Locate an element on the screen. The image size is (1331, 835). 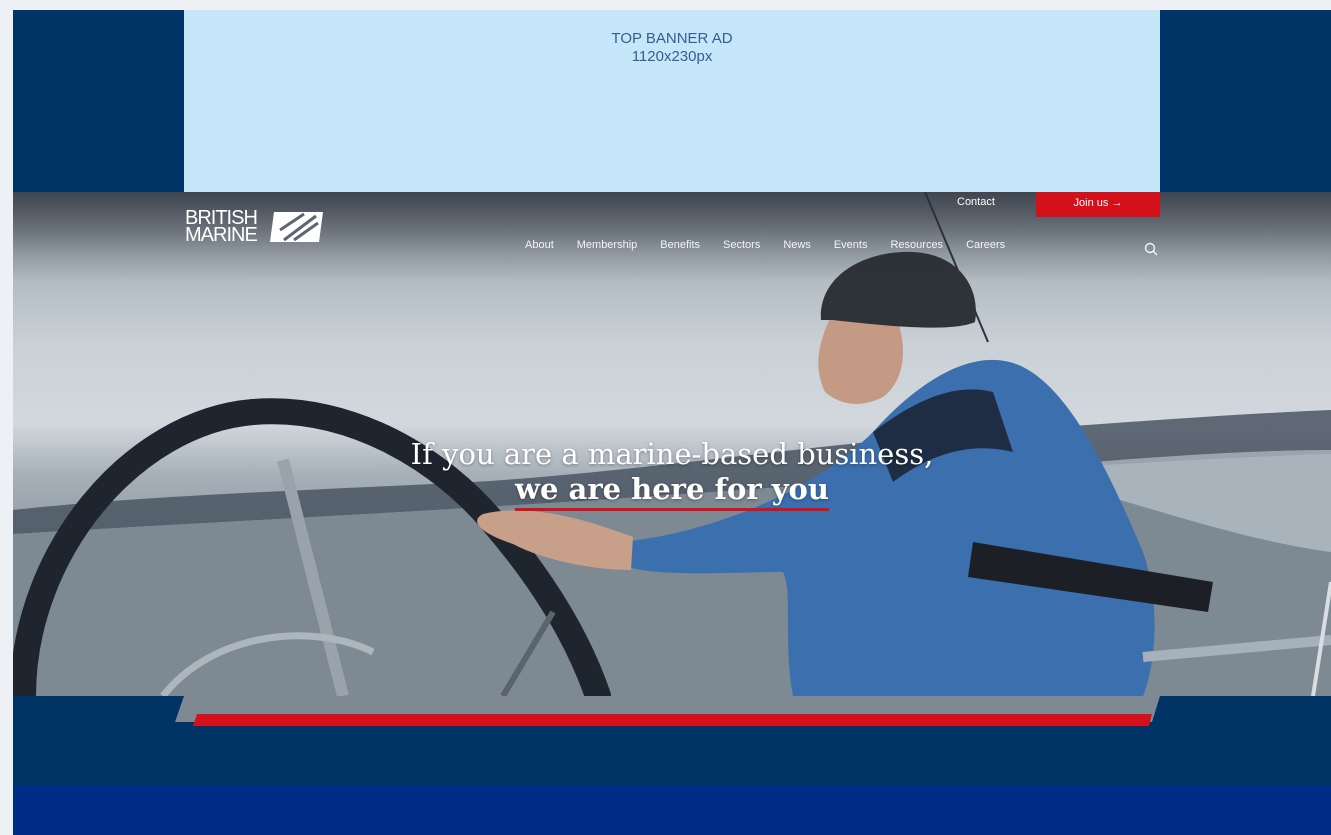
nav-item-events: Events is located at coordinates (851, 249).